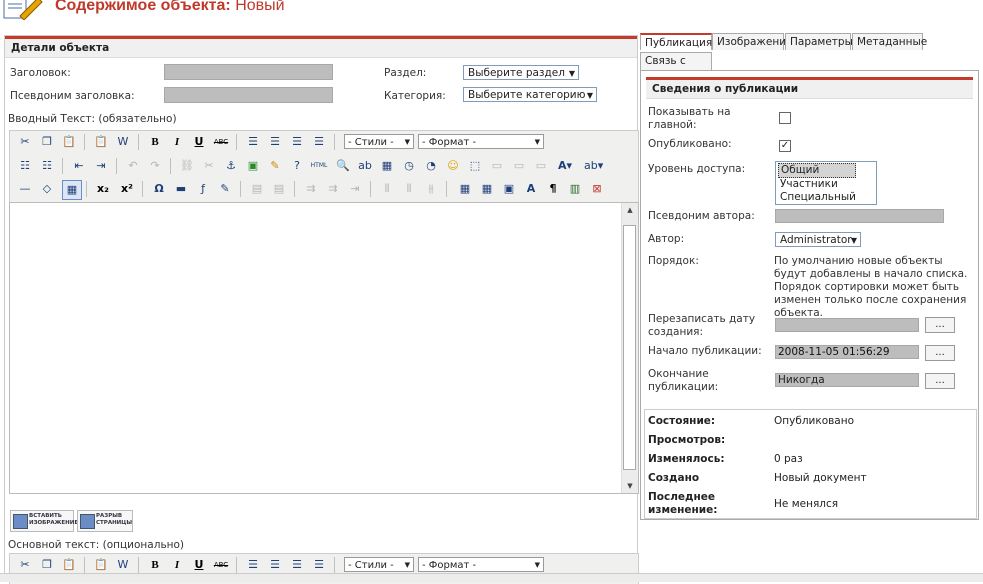  Describe the element at coordinates (530, 94) in the screenshot. I see `category-select: Выберите категорию ▼` at that location.